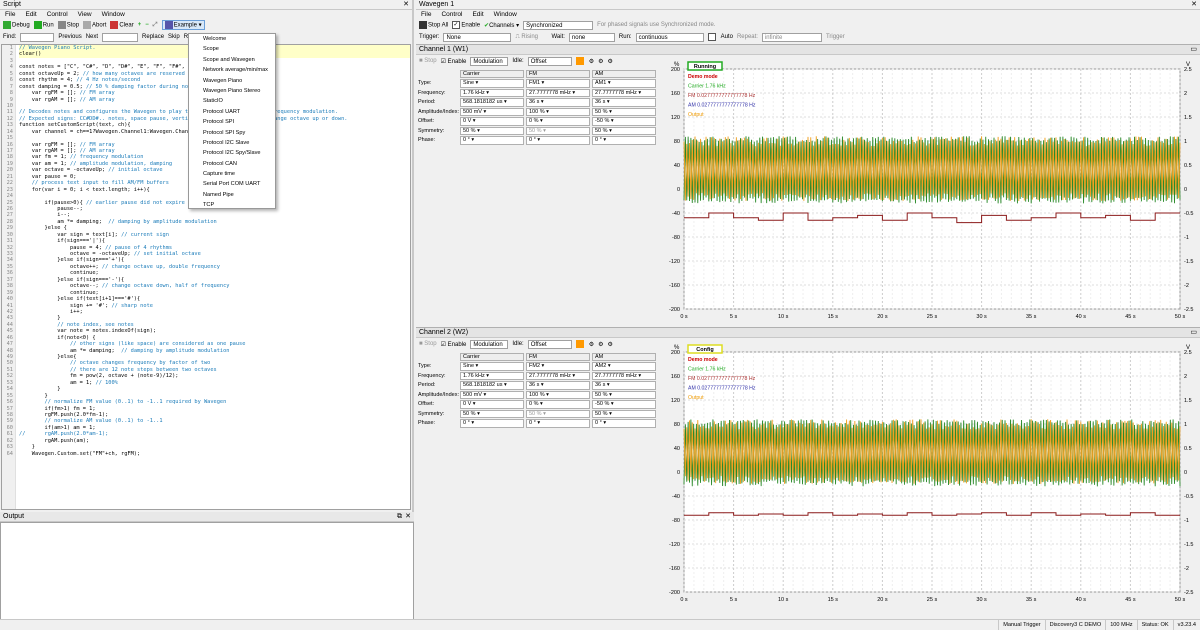 The width and height of the screenshot is (1200, 630). Describe the element at coordinates (85, 14) in the screenshot. I see `menu-view: View` at that location.